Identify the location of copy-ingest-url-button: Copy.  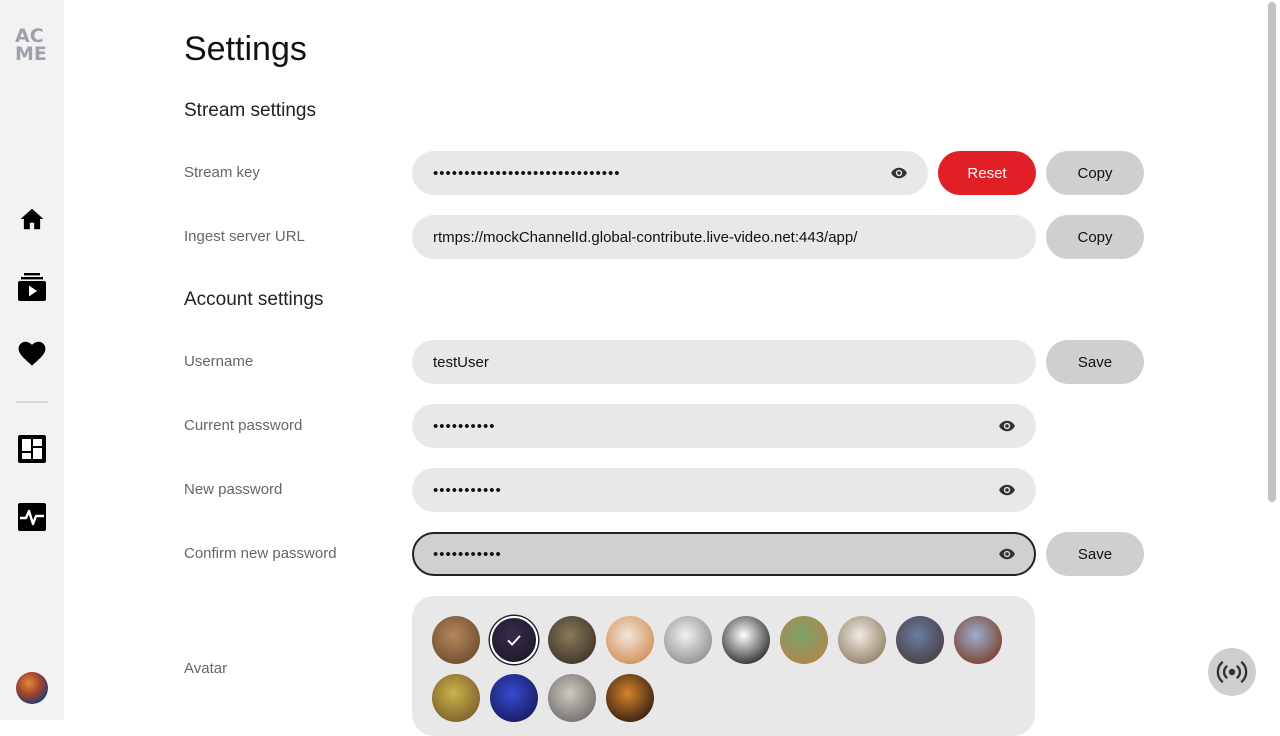
(1095, 237).